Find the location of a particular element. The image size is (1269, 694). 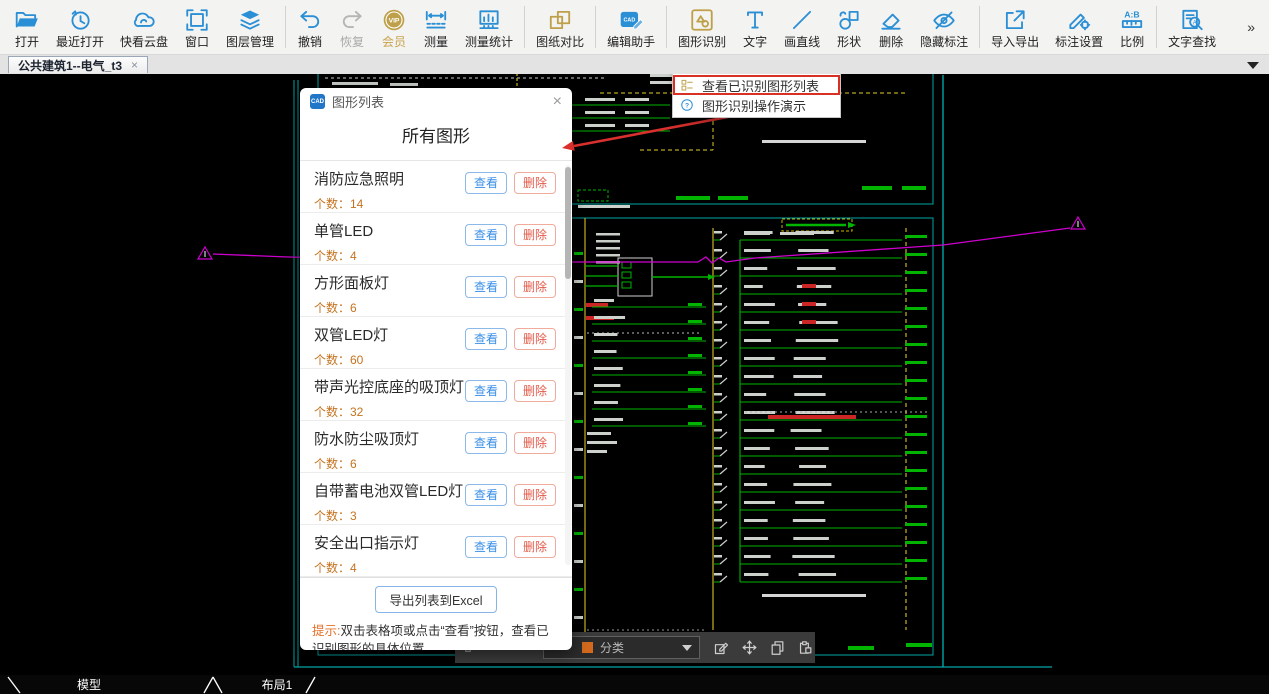

toolbar-button-vip: VIP 会员 is located at coordinates (394, 27).